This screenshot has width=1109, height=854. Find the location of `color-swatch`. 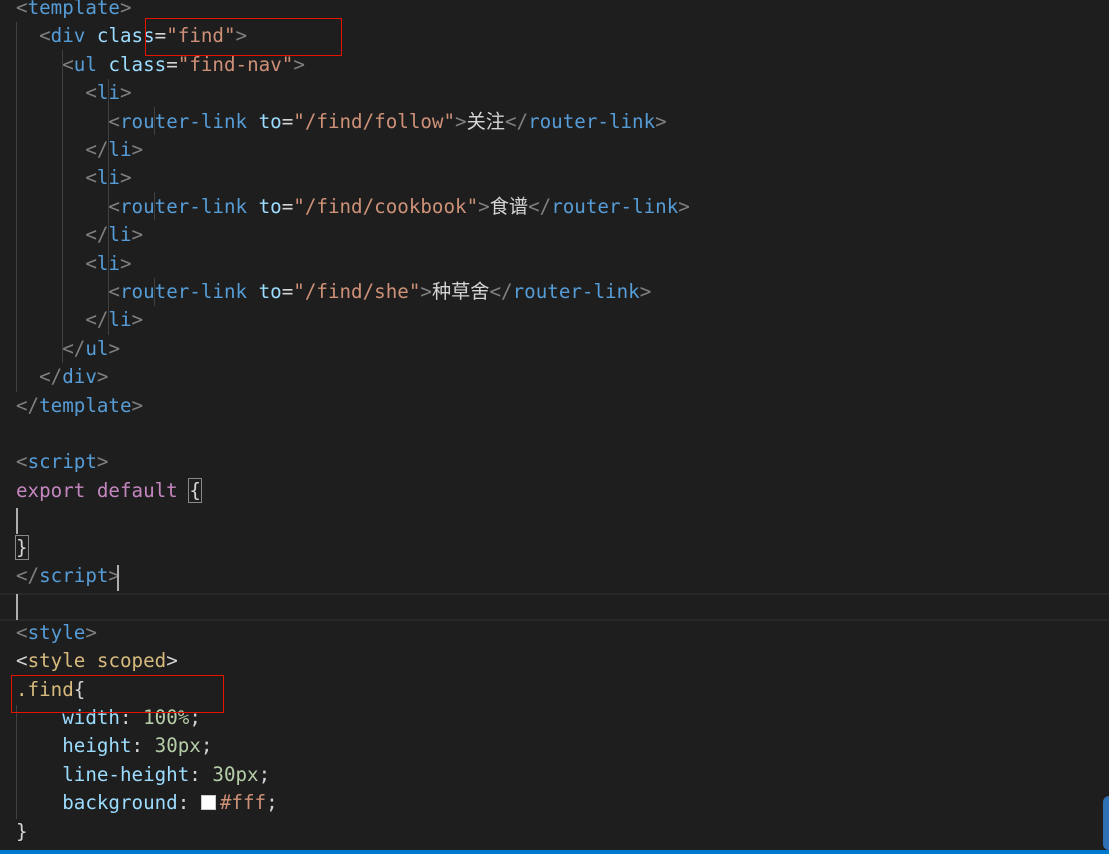

color-swatch is located at coordinates (208, 803).